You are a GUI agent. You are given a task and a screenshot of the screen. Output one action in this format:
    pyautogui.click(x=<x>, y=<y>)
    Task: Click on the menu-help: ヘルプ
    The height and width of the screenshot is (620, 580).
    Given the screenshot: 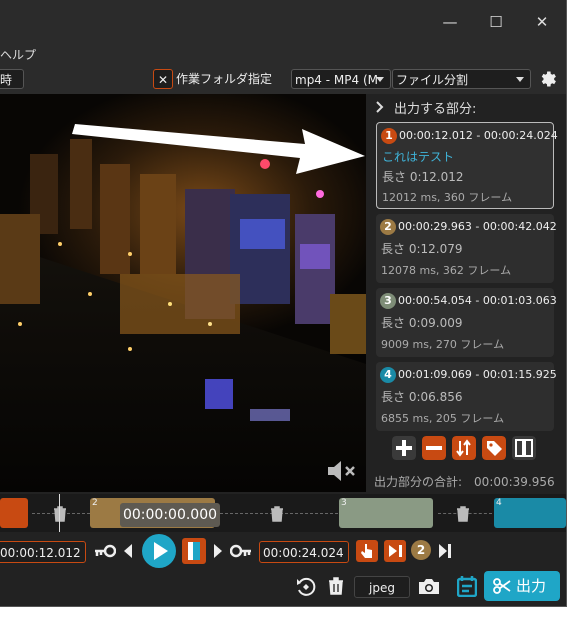 What is the action you would take?
    pyautogui.click(x=18, y=54)
    